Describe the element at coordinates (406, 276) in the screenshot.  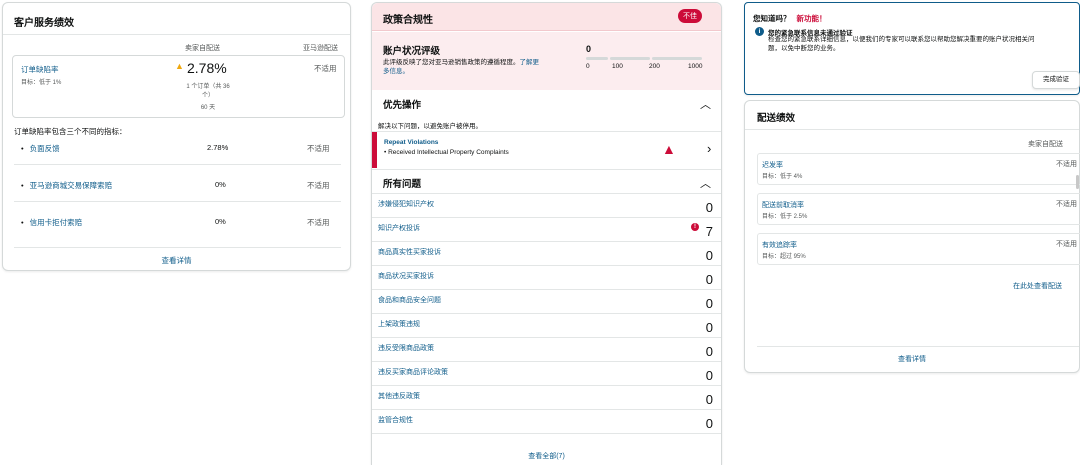
I see `issue-label: 商品状况买家投诉` at that location.